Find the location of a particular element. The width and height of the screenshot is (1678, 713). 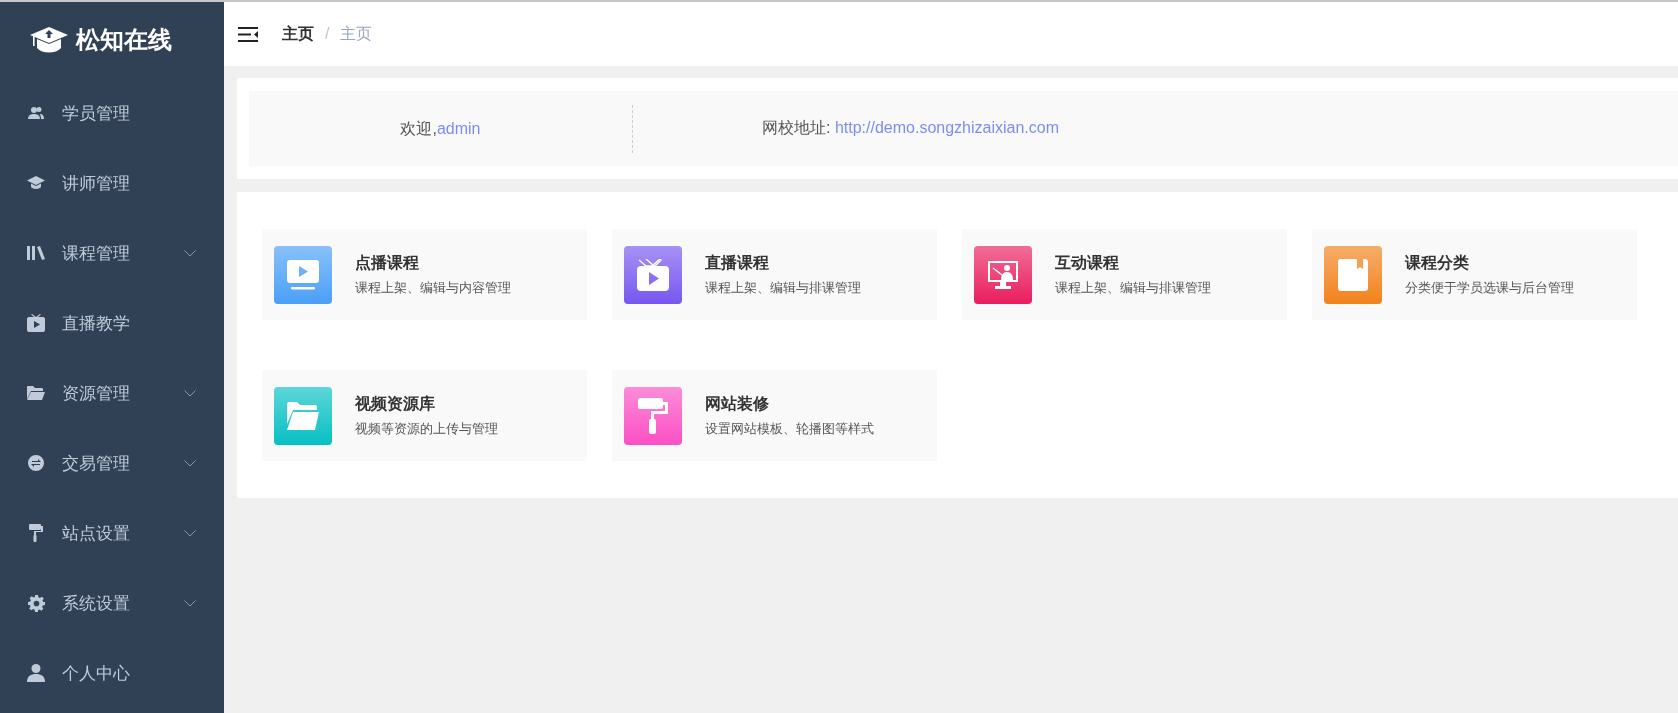

module-card: 点播课程 课程上架、编辑与内容管理 is located at coordinates (424, 274).